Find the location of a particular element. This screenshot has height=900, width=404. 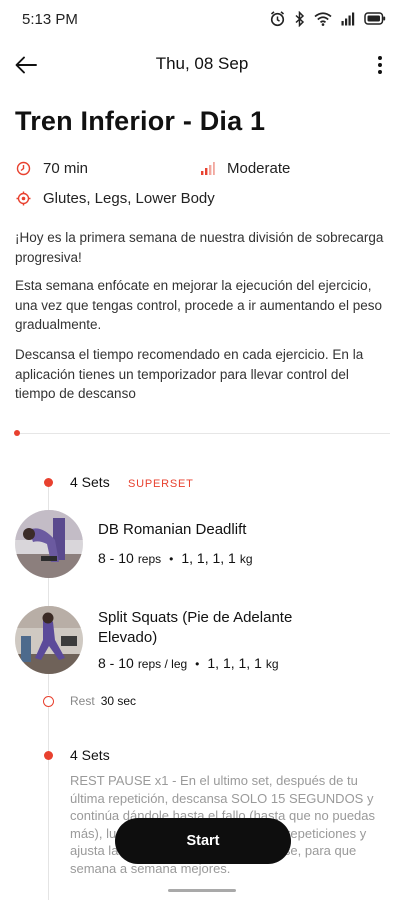

exercise-detail: 8 - 10 reps • 1, 1, 1, 1 kg is located at coordinates (175, 558).